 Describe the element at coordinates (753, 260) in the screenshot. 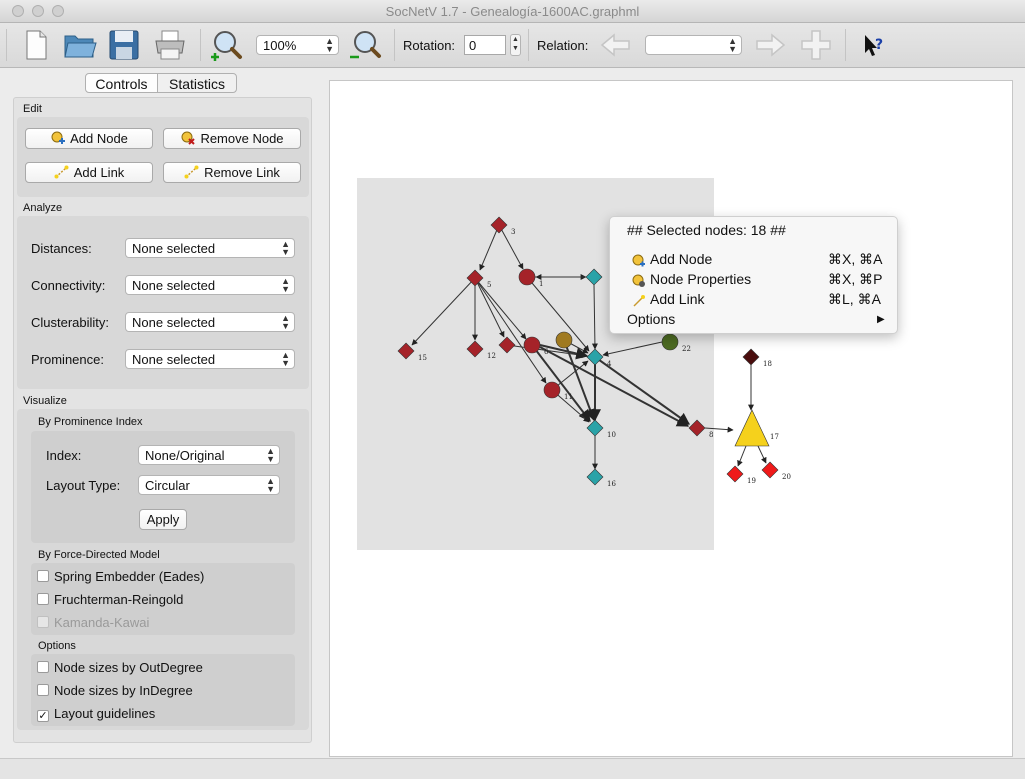

I see `menu-item-add-node: Add Node ⌘X, ⌘A` at that location.